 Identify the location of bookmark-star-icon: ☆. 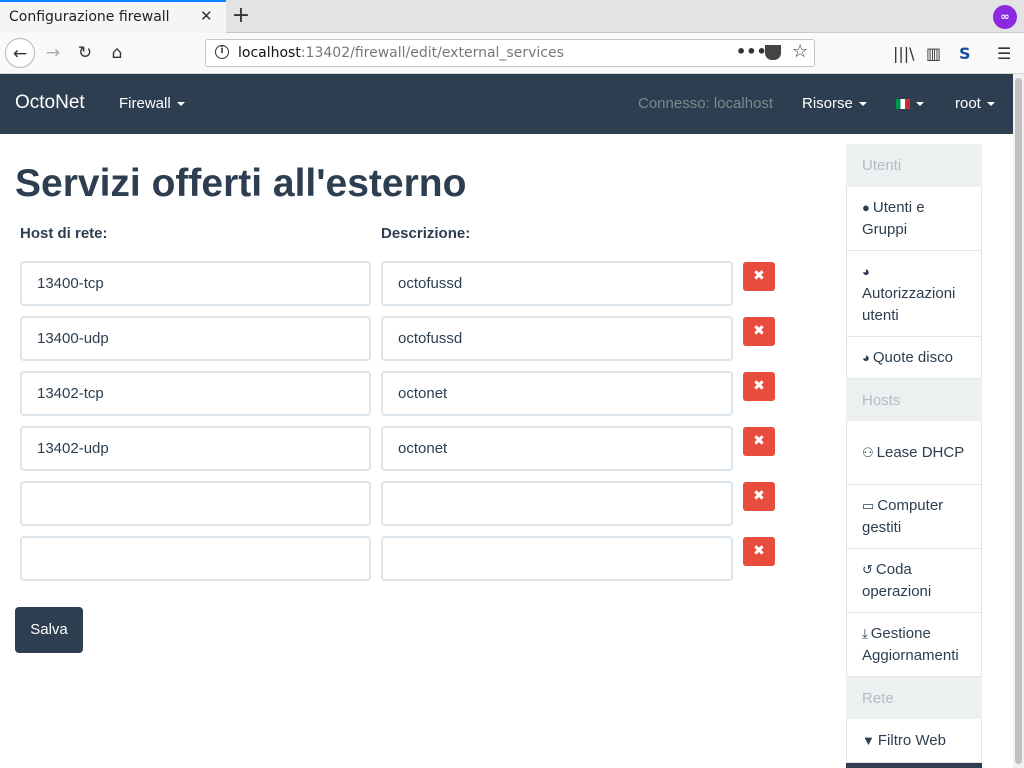
(800, 51).